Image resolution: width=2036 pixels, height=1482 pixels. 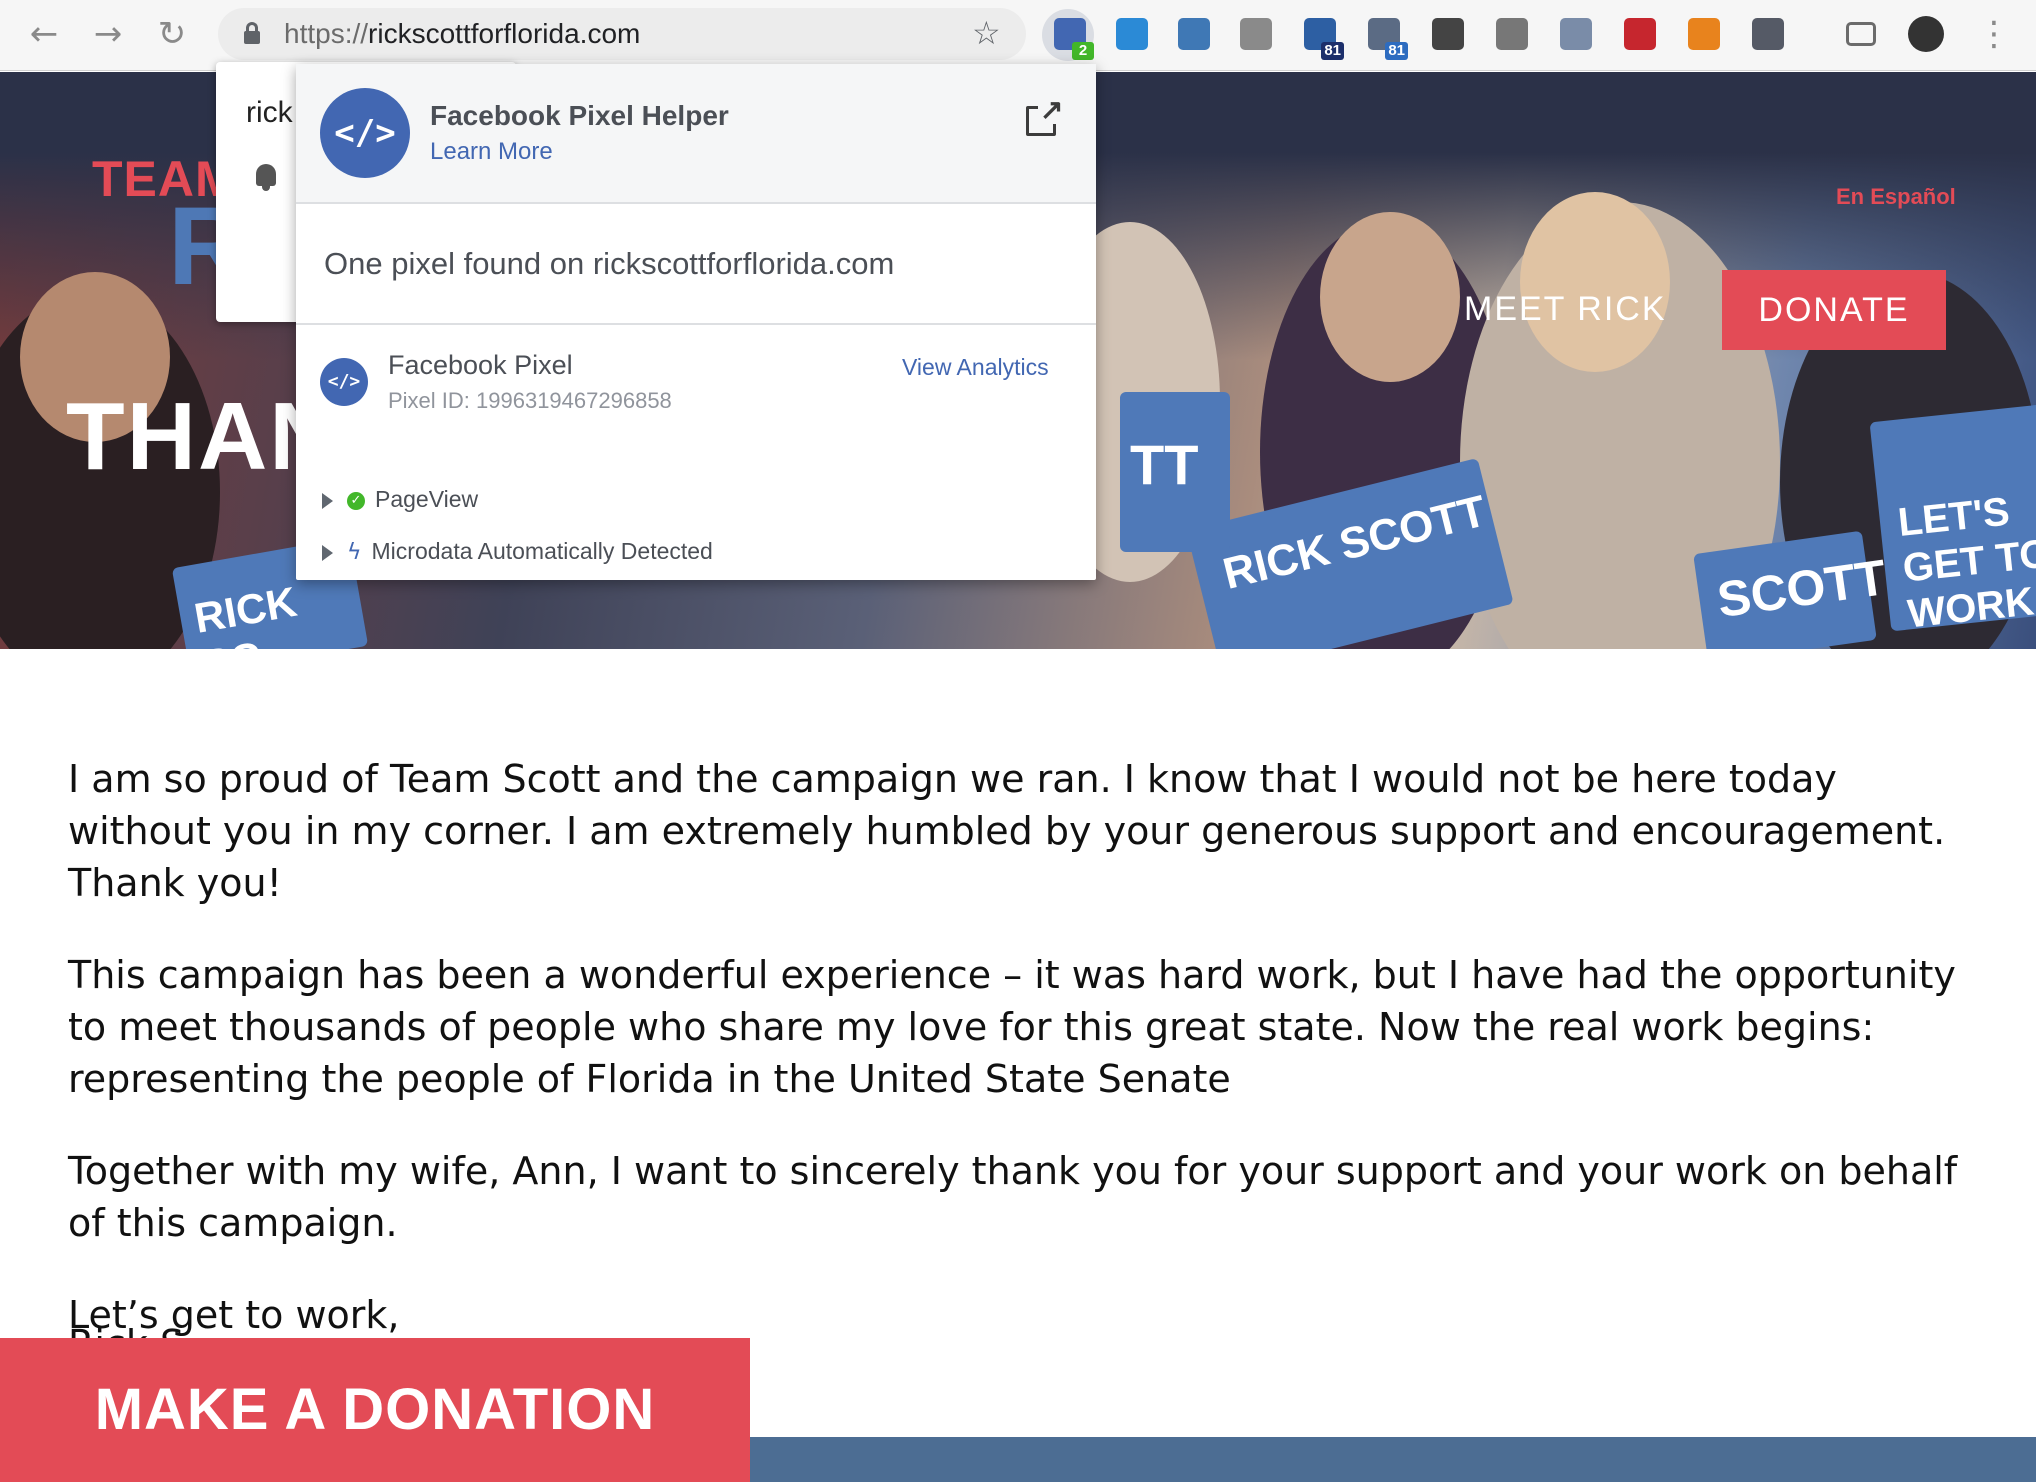 What do you see at coordinates (427, 499) in the screenshot?
I see `event-label: PageView` at bounding box center [427, 499].